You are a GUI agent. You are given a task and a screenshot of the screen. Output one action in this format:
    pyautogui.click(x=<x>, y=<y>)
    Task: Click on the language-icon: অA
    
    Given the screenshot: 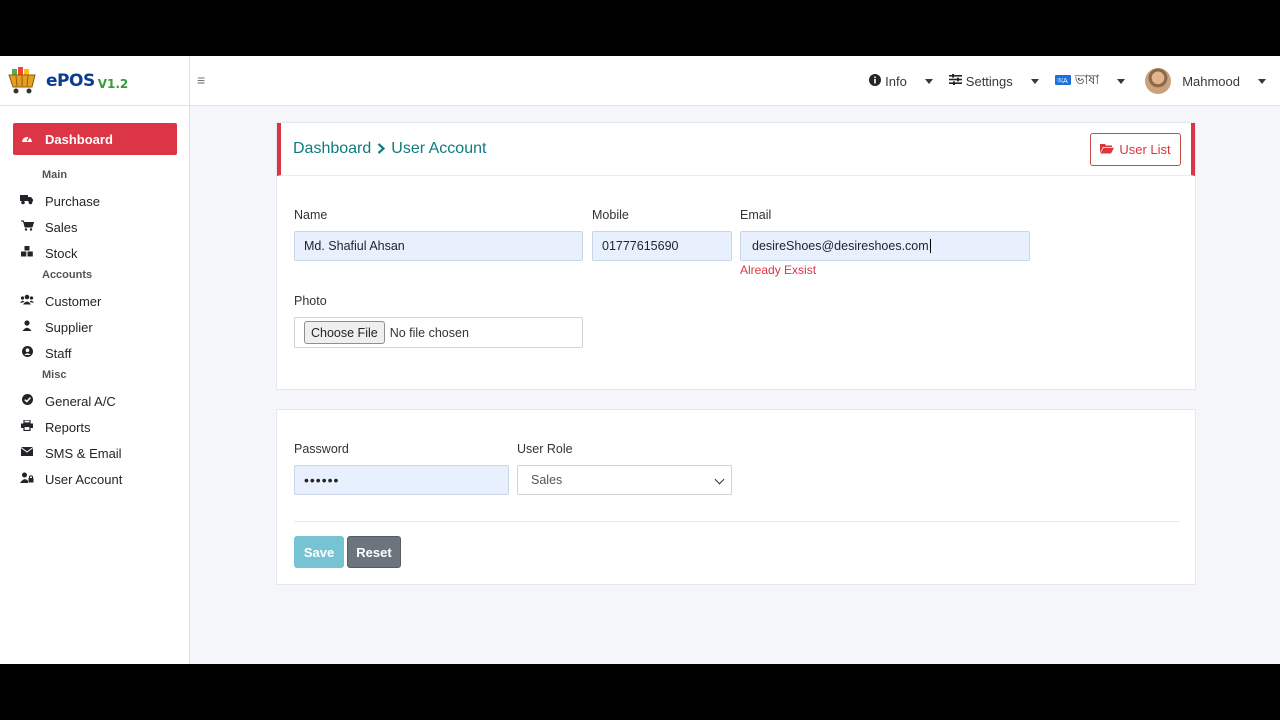 What is the action you would take?
    pyautogui.click(x=1062, y=81)
    